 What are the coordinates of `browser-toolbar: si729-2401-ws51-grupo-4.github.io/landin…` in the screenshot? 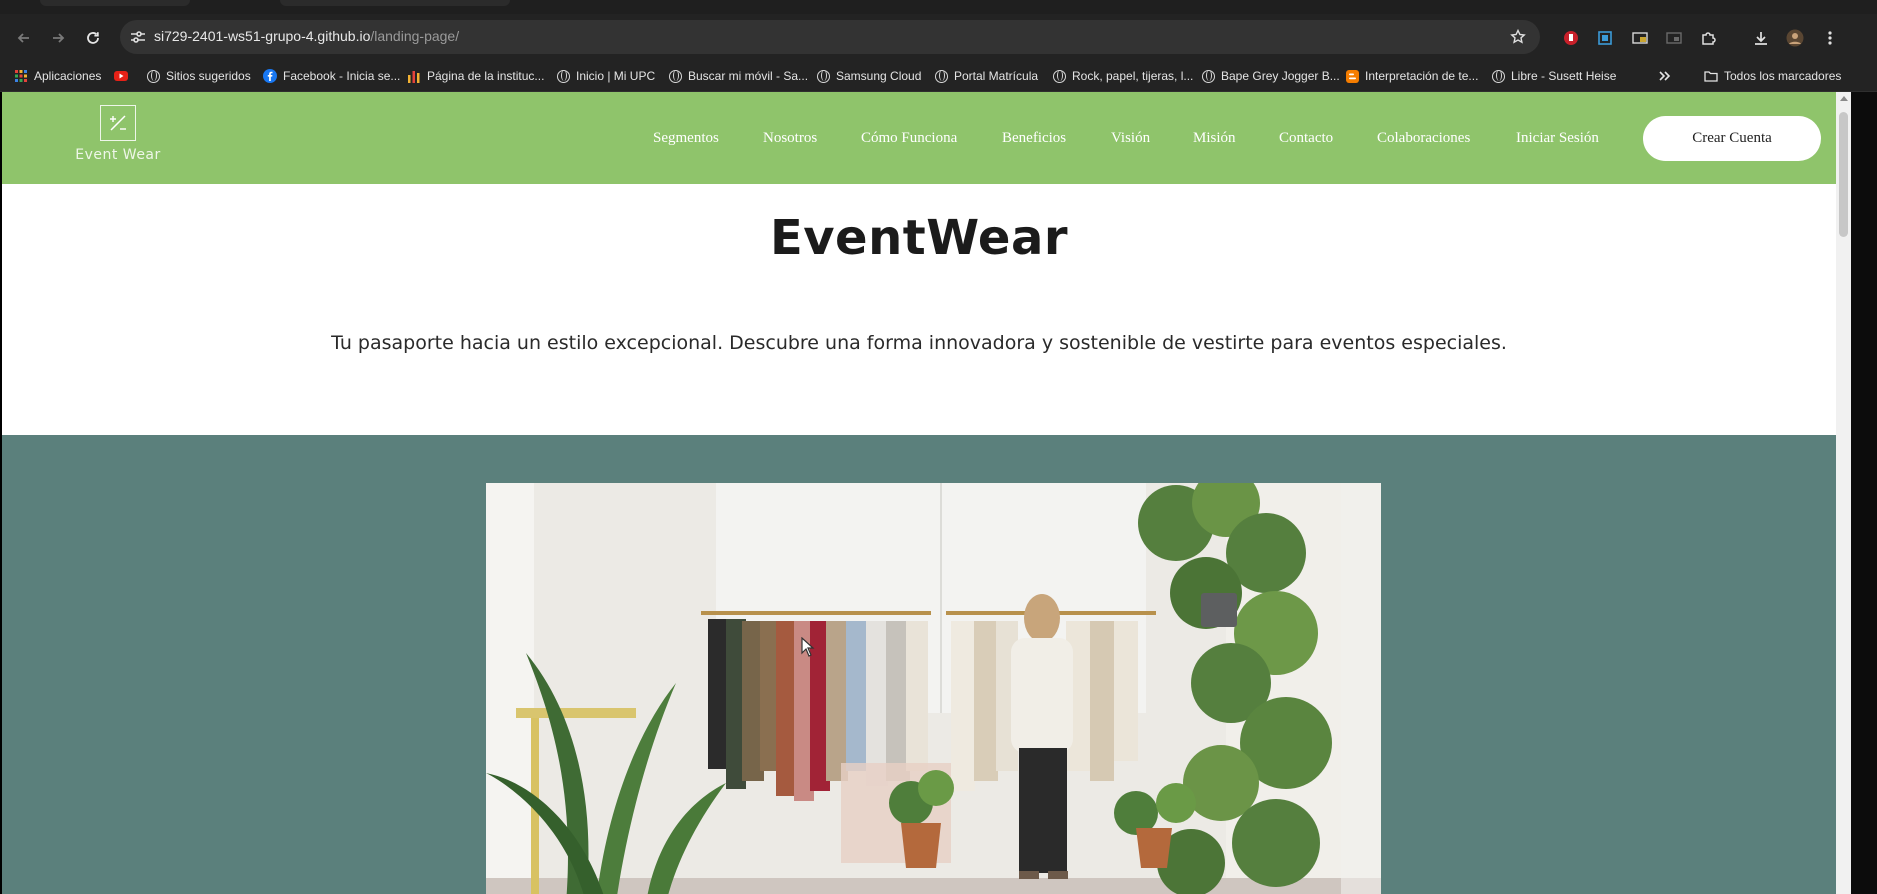 It's located at (938, 37).